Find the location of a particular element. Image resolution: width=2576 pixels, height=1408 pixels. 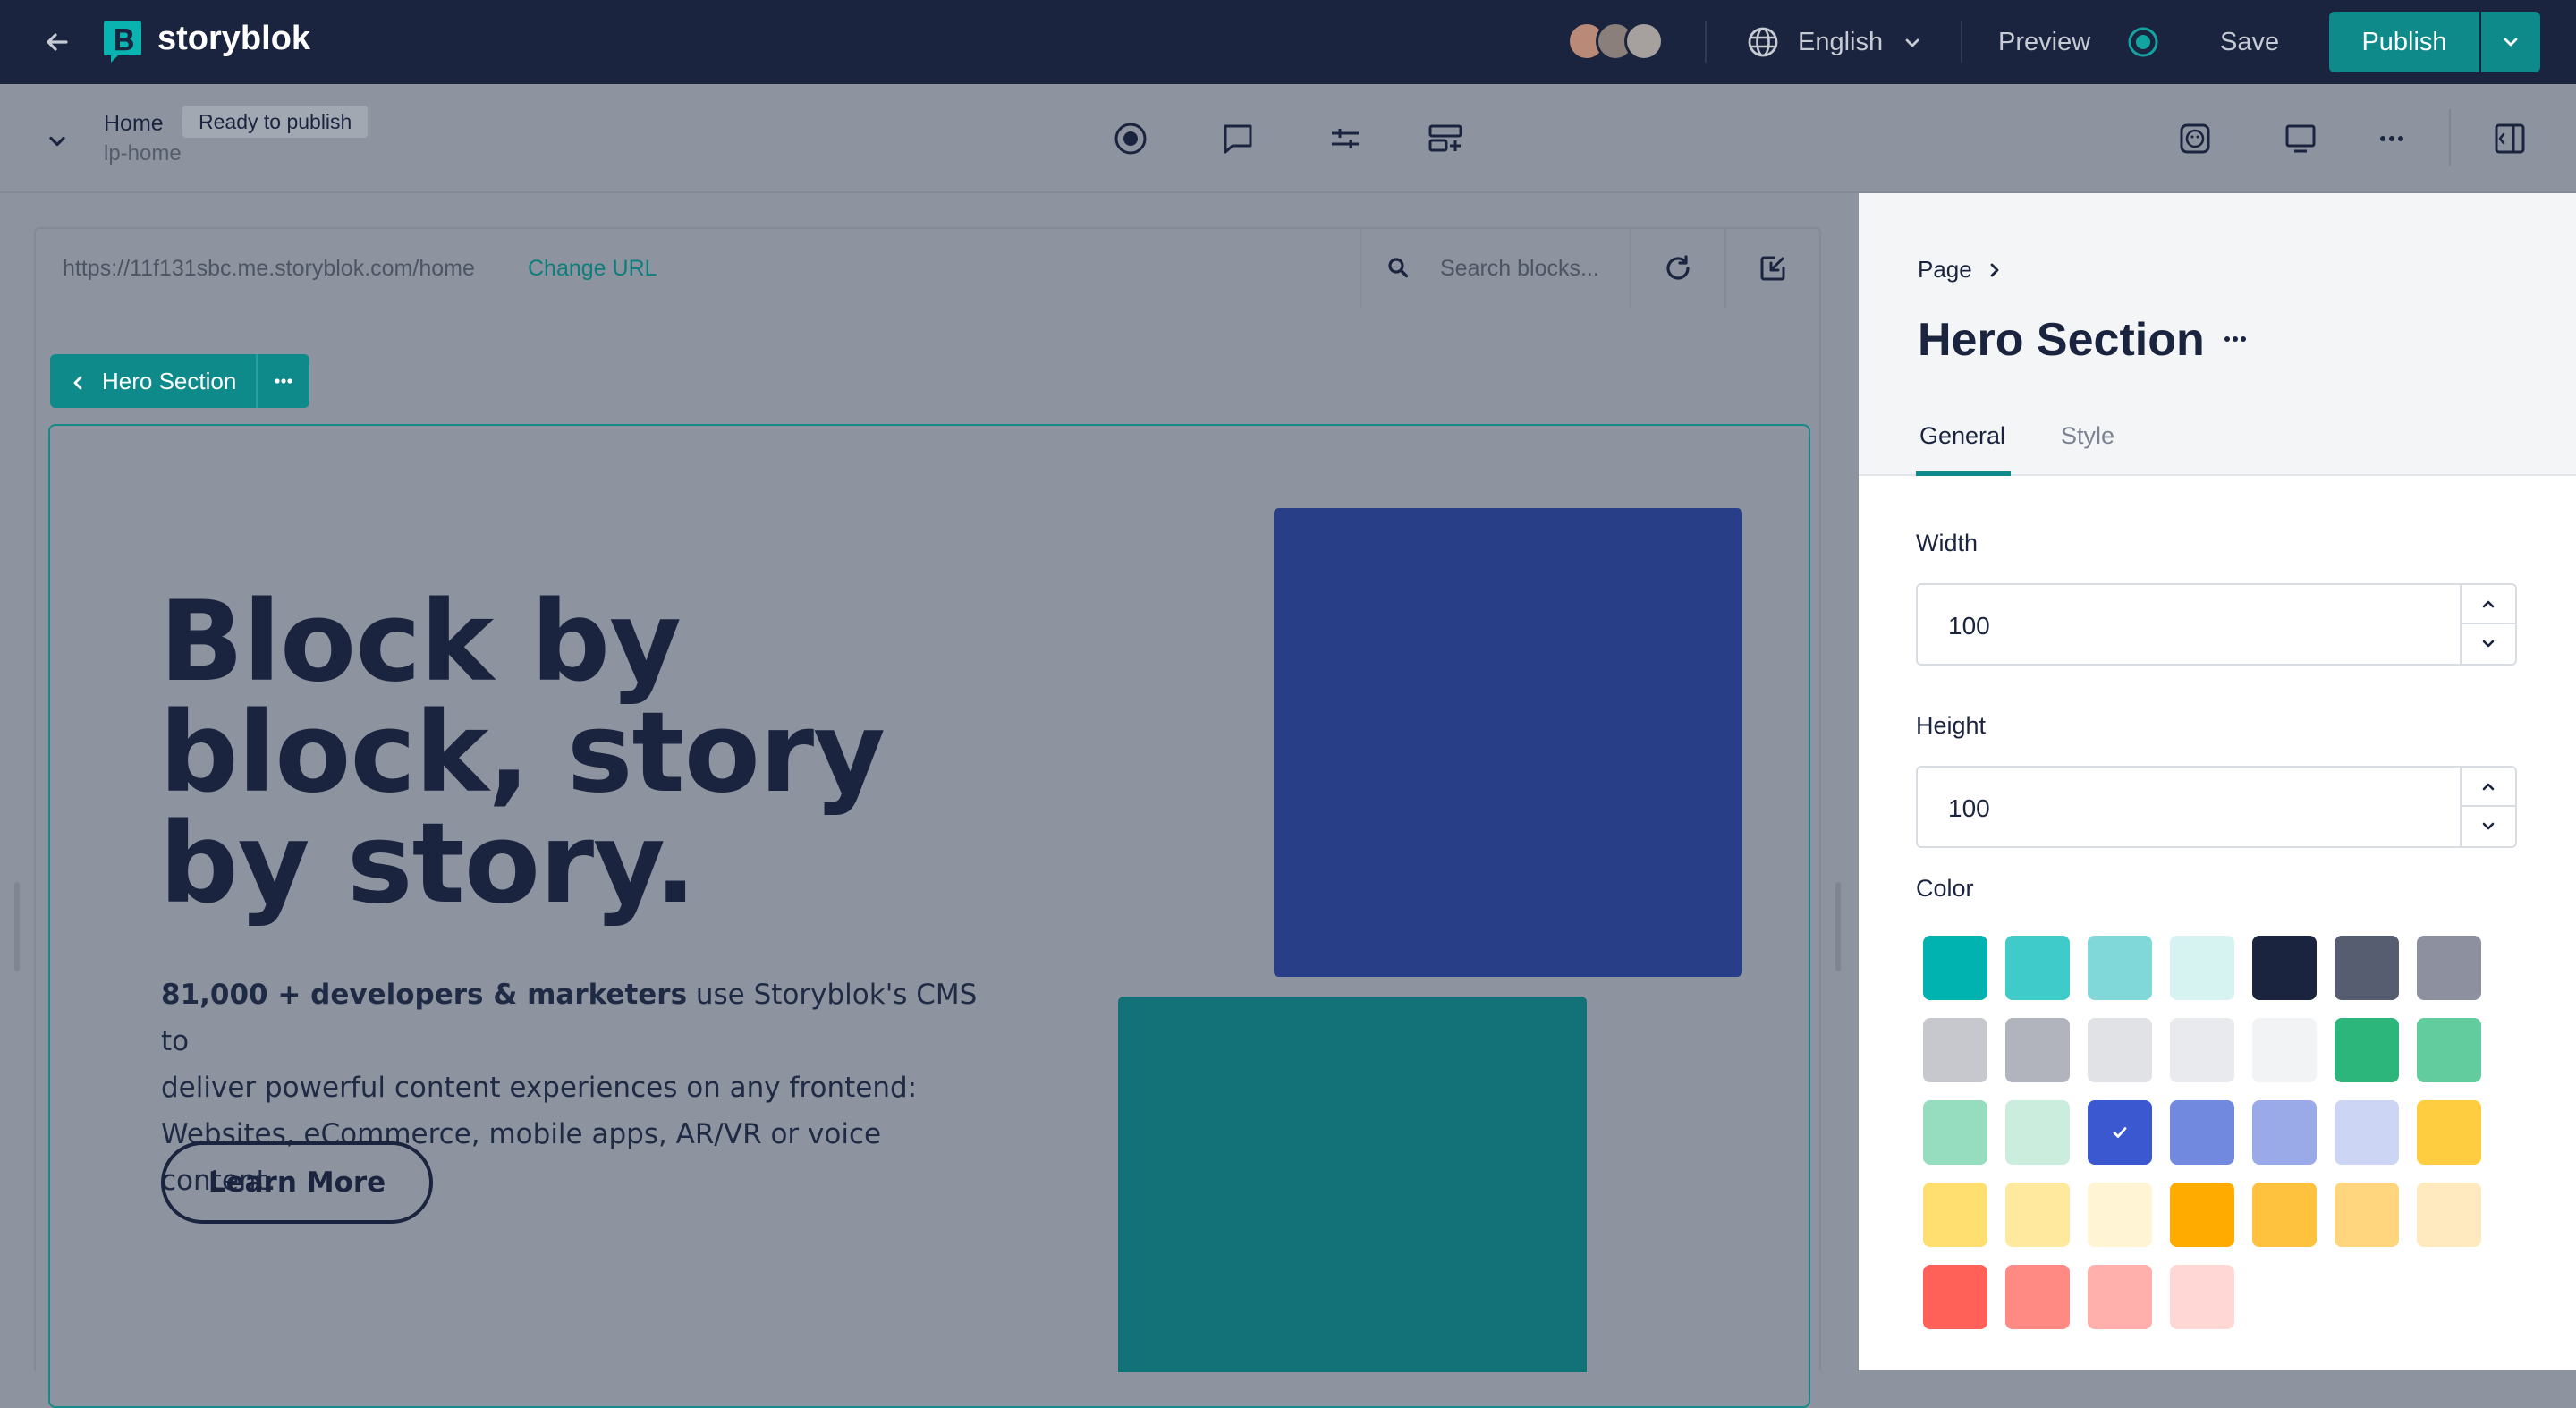

breadcrumb-page: Page is located at coordinates (1945, 270).